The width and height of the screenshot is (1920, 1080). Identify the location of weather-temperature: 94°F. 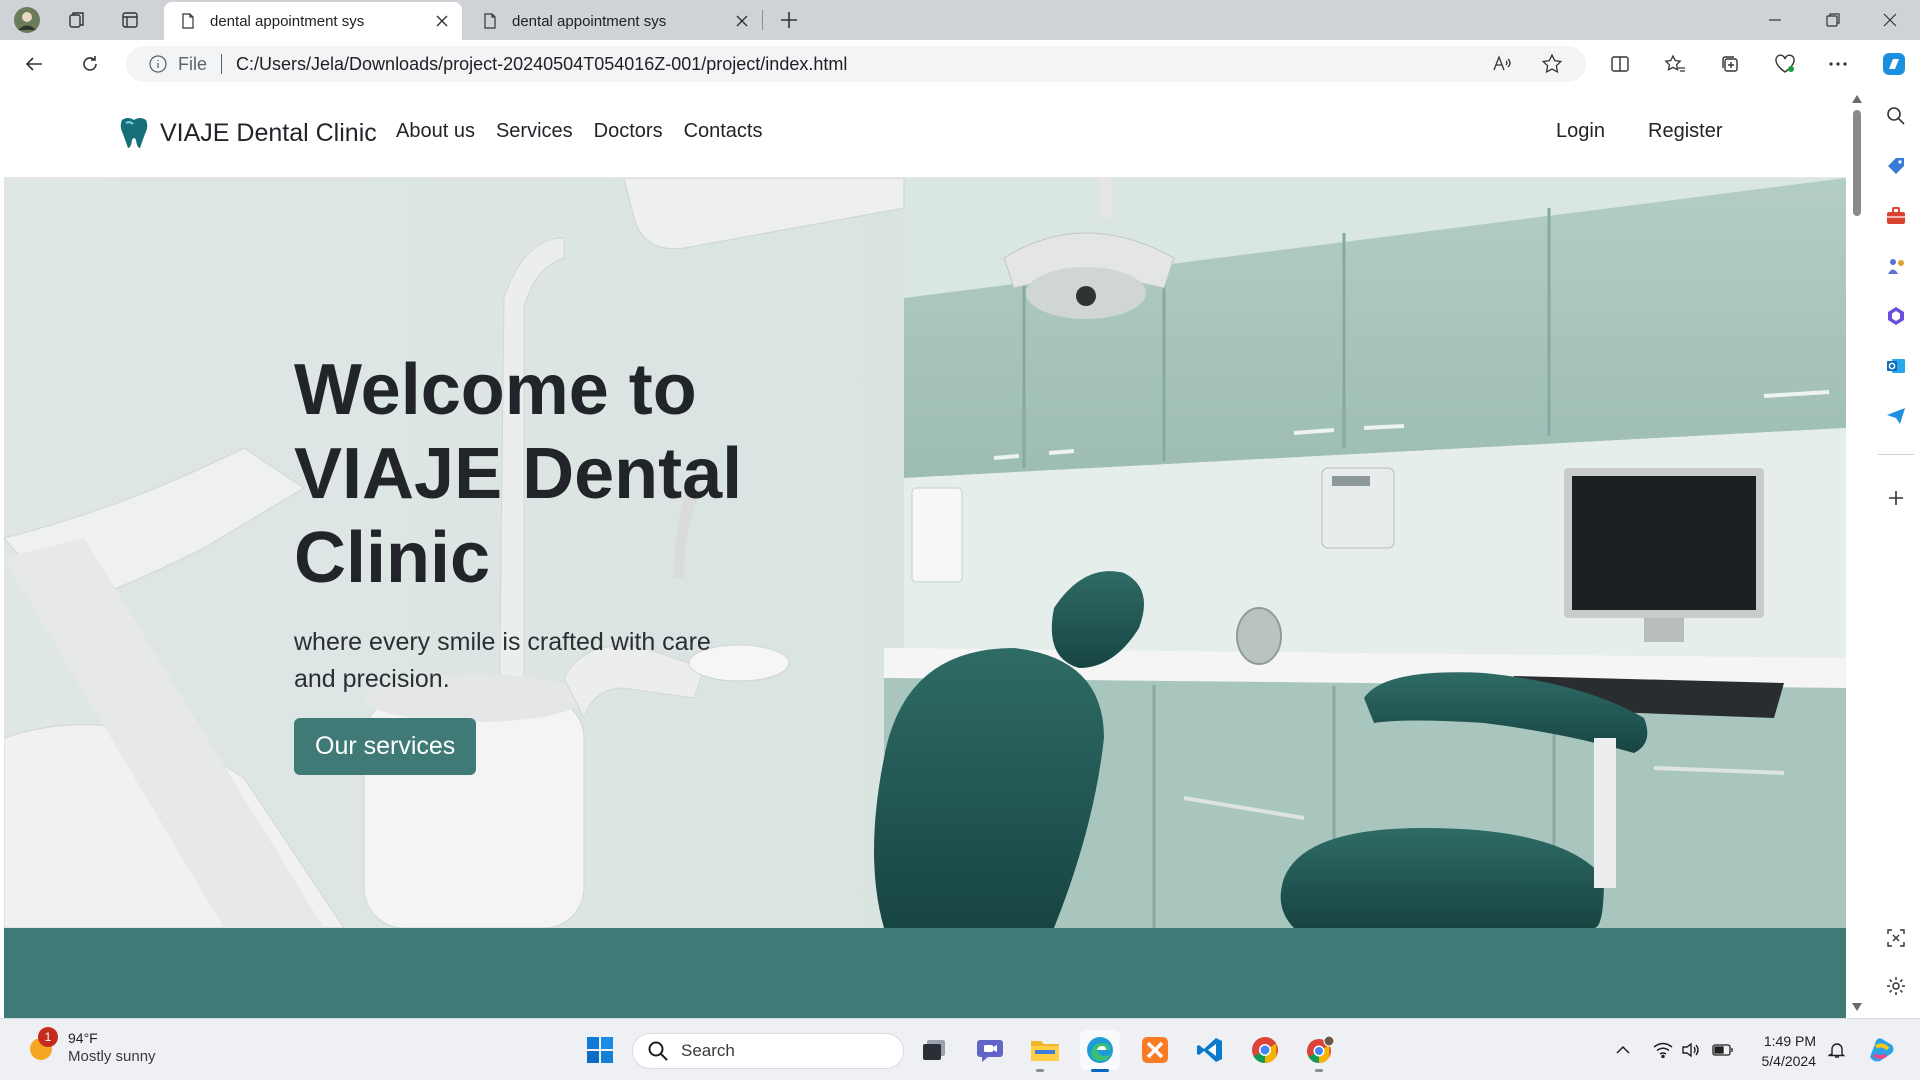
(83, 1038).